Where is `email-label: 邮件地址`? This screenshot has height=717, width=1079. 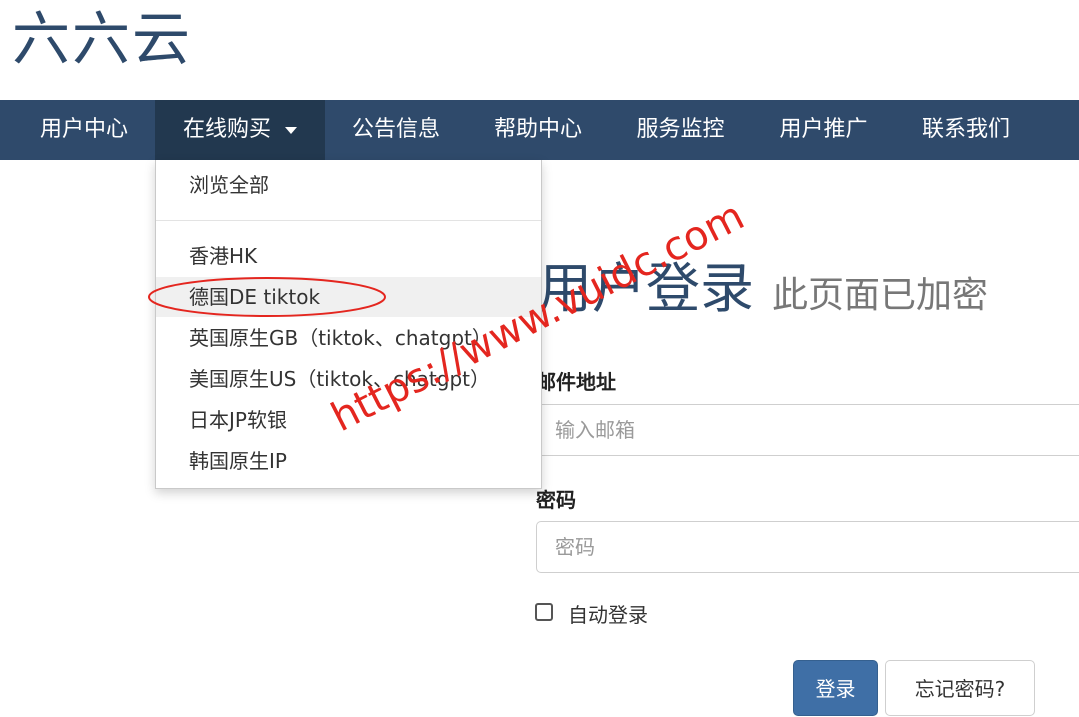
email-label: 邮件地址 is located at coordinates (576, 382).